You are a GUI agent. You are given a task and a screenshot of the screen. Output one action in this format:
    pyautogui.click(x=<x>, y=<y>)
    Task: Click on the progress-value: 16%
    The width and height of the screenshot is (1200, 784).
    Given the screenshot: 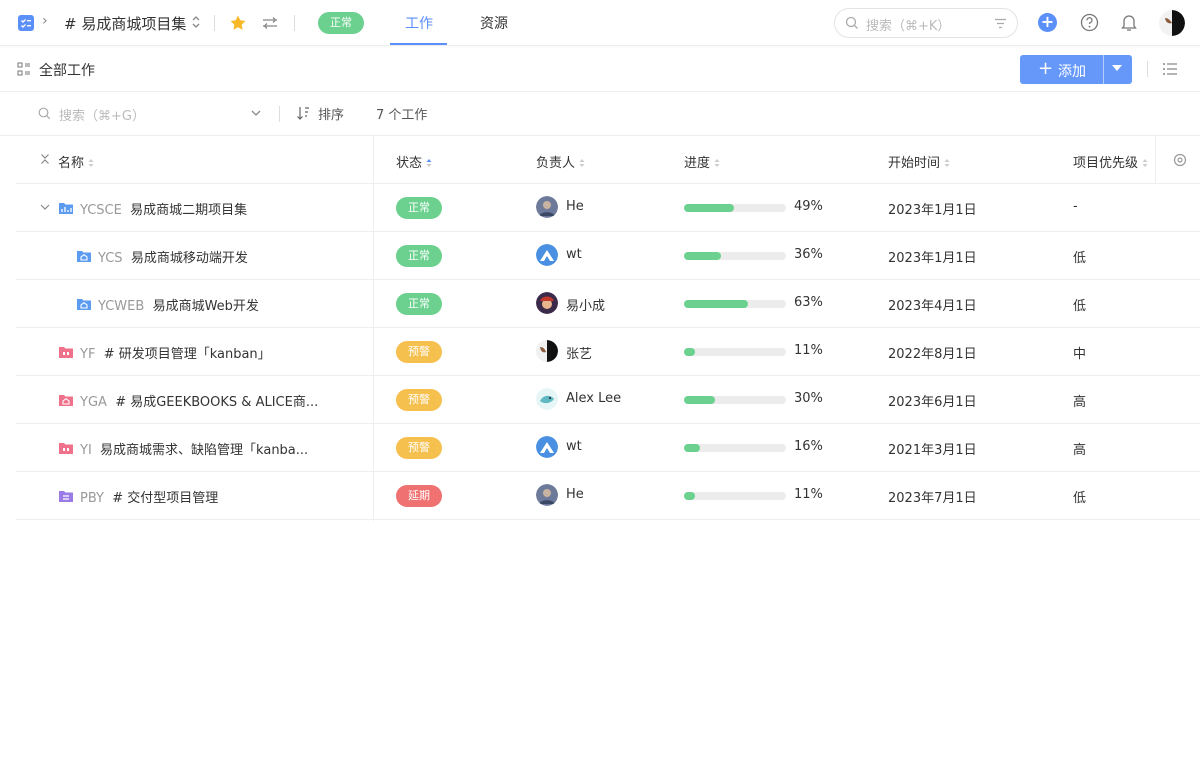 What is the action you would take?
    pyautogui.click(x=808, y=446)
    